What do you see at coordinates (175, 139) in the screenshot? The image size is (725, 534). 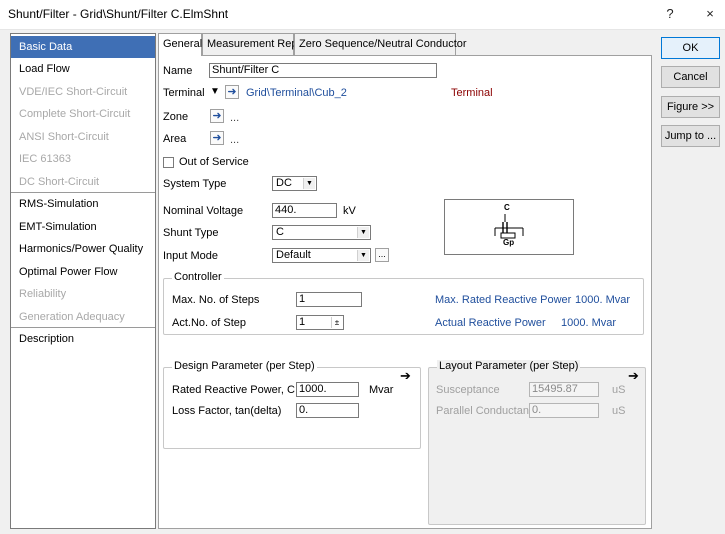 I see `area-label: Area` at bounding box center [175, 139].